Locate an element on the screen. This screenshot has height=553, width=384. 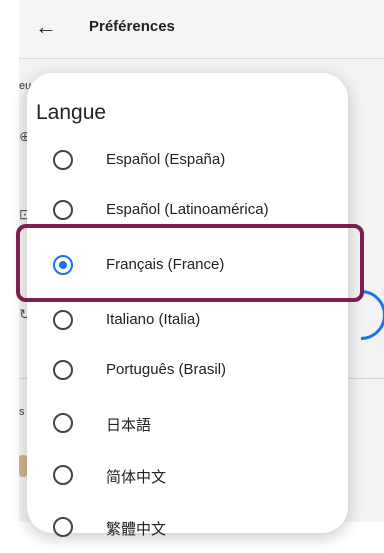
language-option-label: Italiano (Italia) is located at coordinates (153, 319).